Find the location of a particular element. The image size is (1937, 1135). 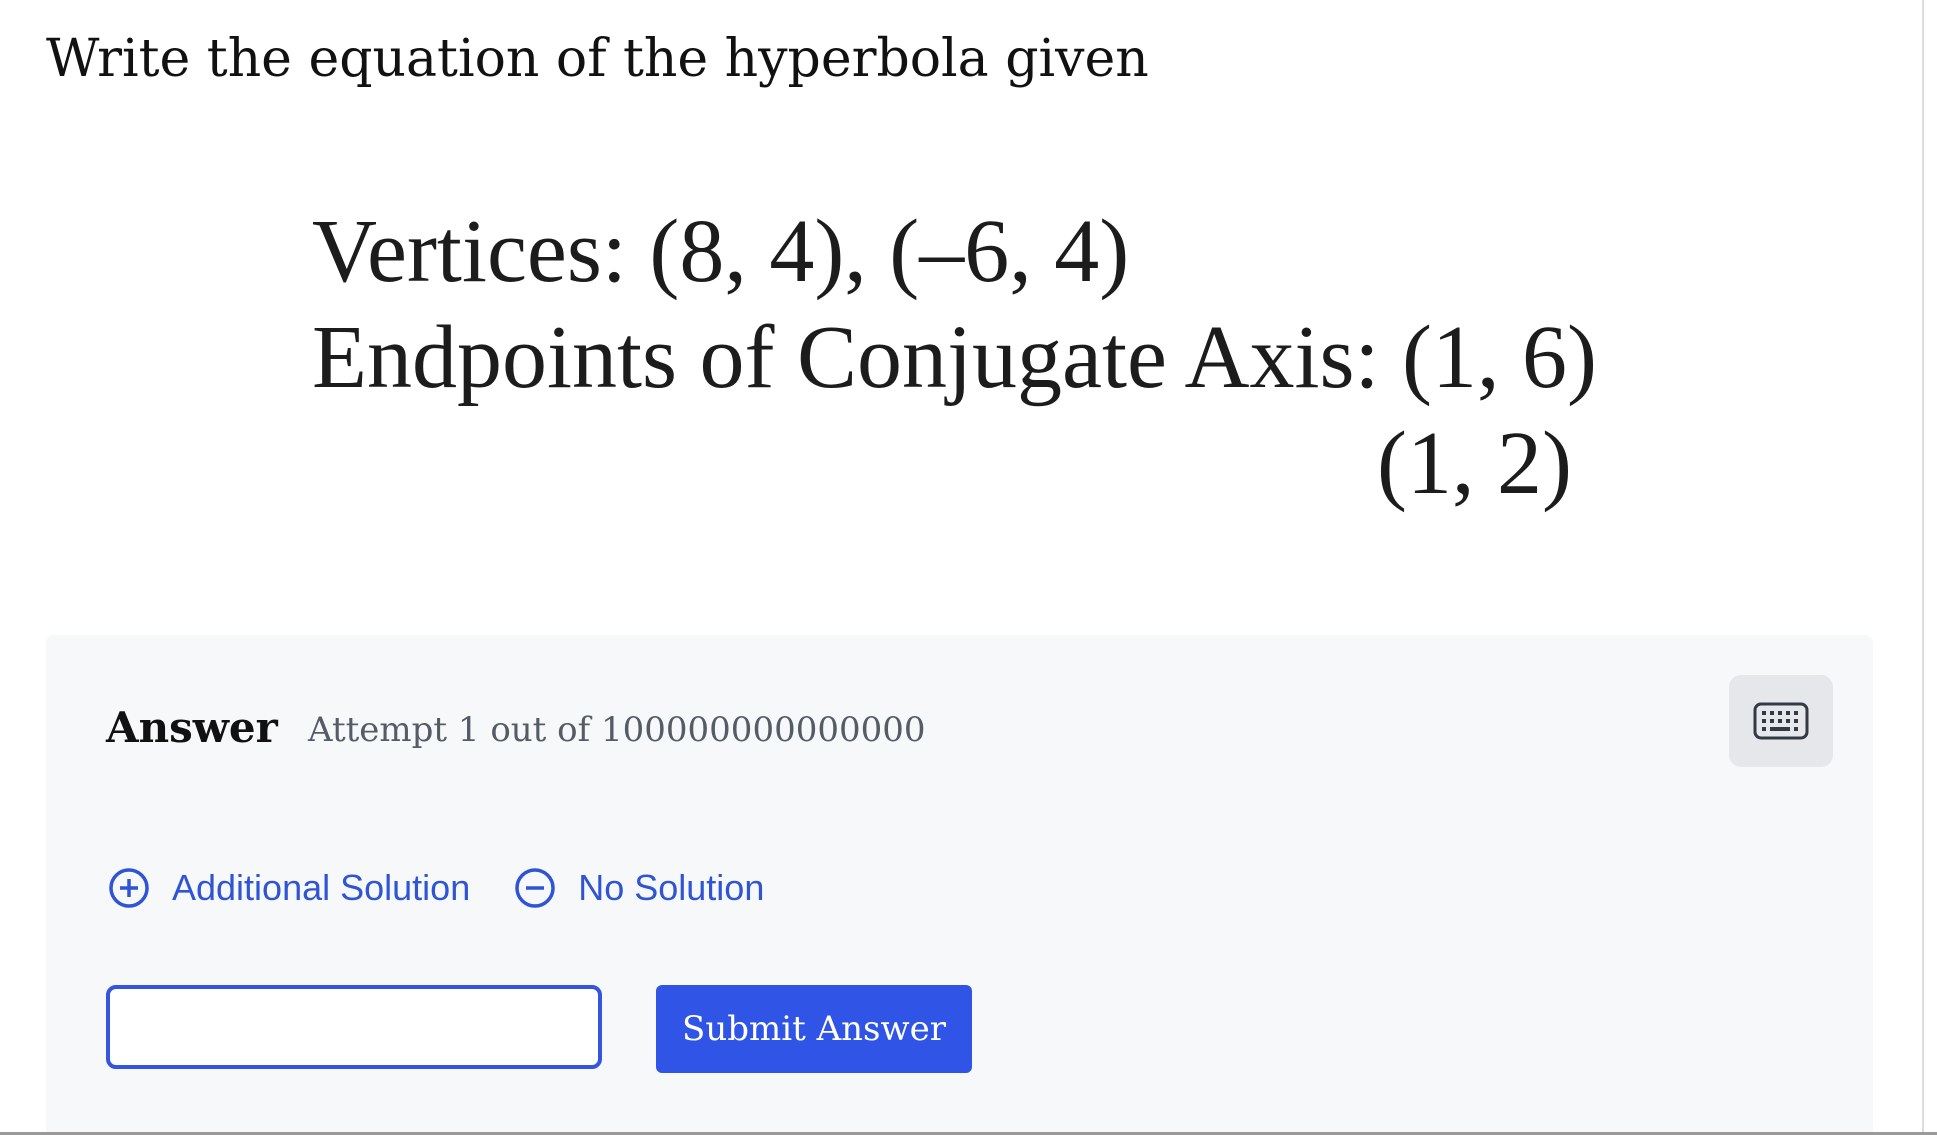

attempt-counter: Attempt 1 out of 100000000000000 is located at coordinates (617, 730).